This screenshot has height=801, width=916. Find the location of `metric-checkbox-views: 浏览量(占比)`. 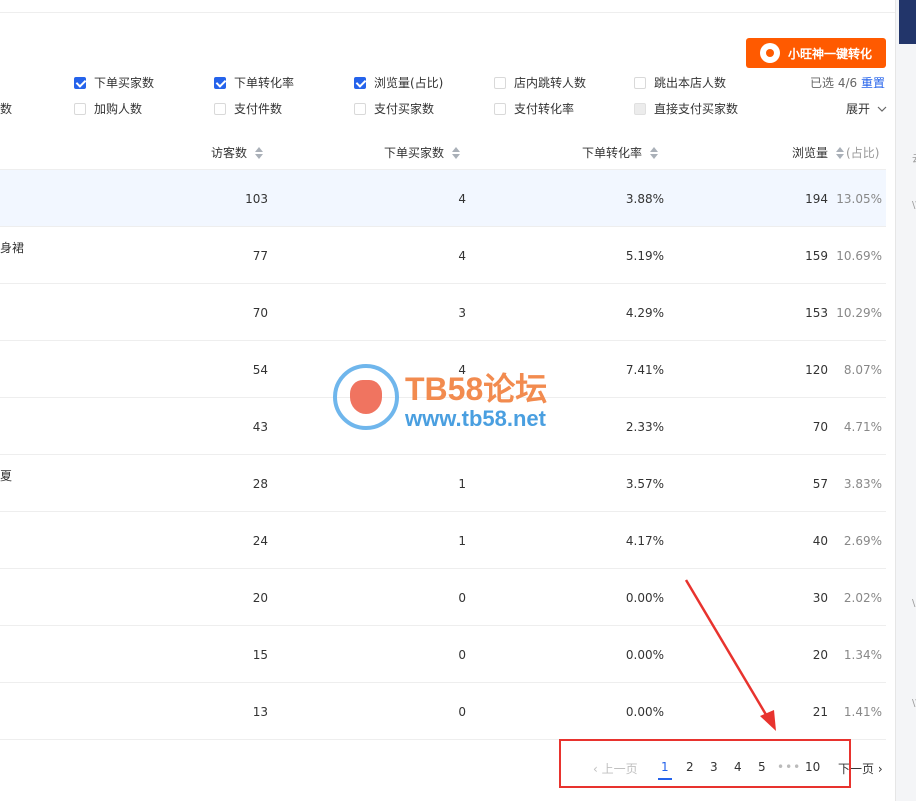

metric-checkbox-views: 浏览量(占比) is located at coordinates (398, 82).